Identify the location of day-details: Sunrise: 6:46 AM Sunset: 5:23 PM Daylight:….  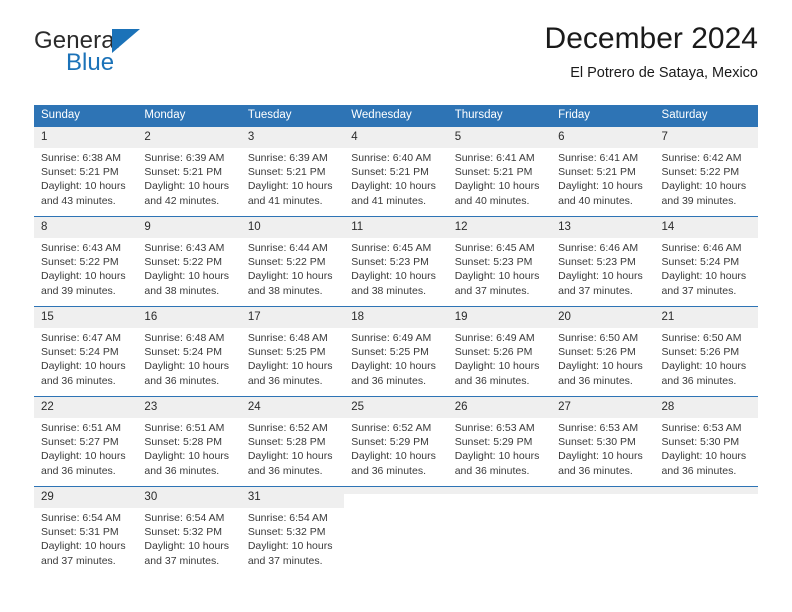
(602, 268).